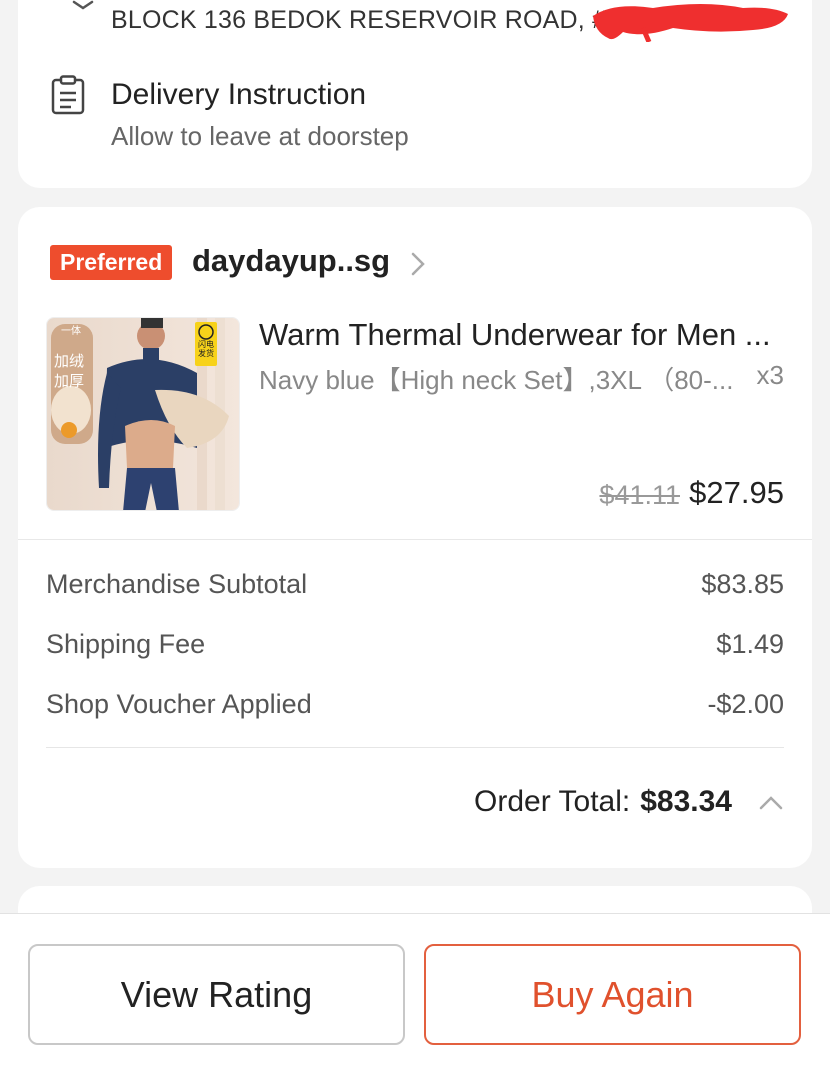  Describe the element at coordinates (771, 802) in the screenshot. I see `chevron-up-icon` at that location.